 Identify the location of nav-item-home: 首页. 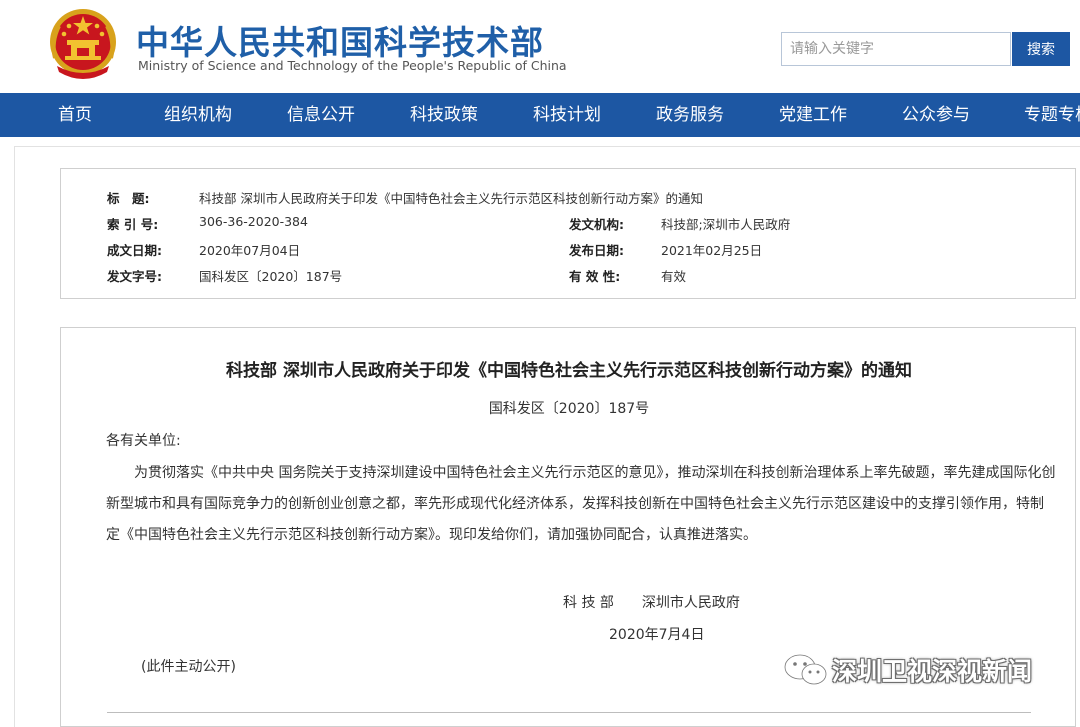
(75, 115).